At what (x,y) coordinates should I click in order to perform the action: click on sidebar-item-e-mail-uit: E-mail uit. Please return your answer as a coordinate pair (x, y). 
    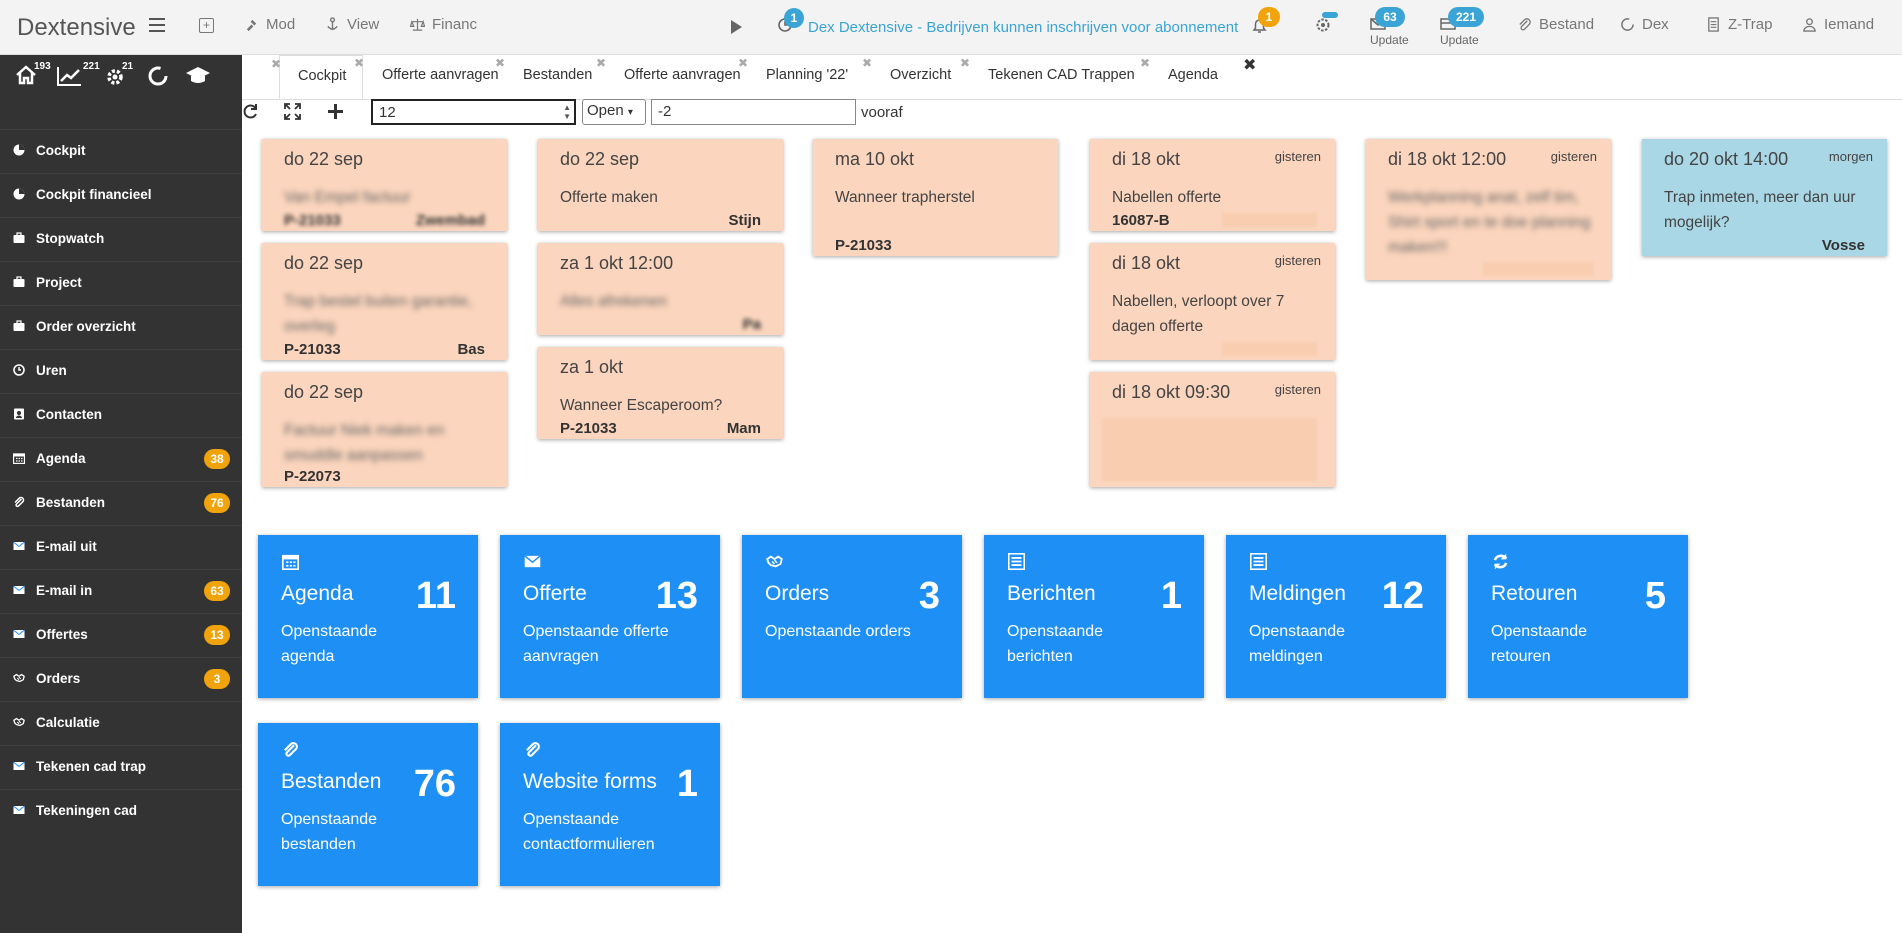
    Looking at the image, I should click on (121, 547).